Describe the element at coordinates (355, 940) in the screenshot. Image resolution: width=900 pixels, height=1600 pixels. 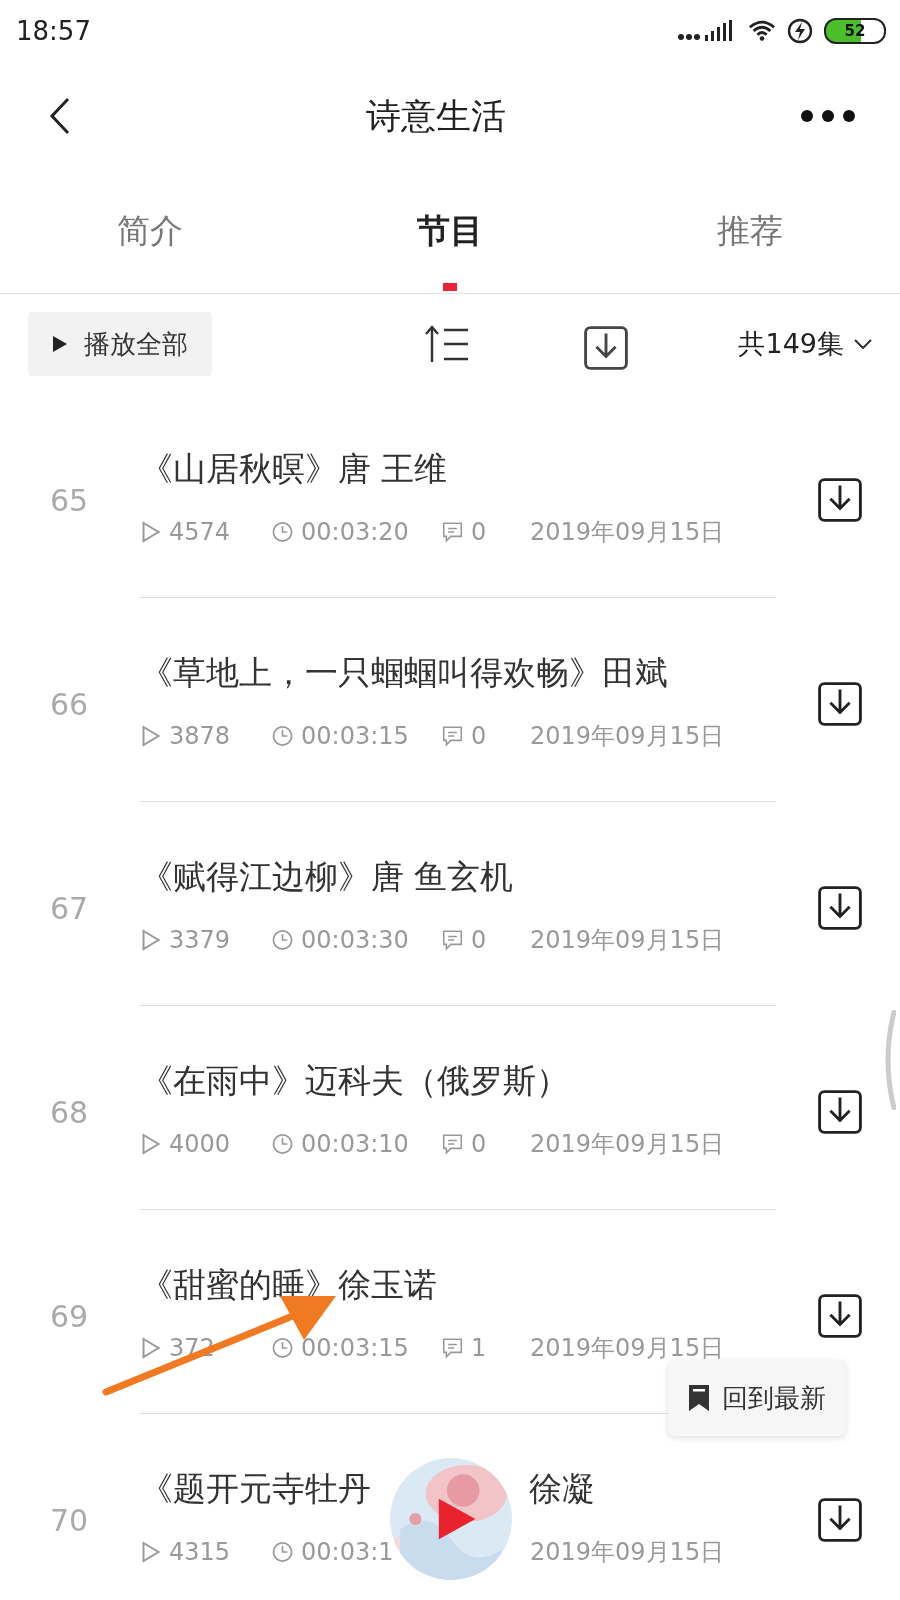
I see `duration: 00:03:30` at that location.